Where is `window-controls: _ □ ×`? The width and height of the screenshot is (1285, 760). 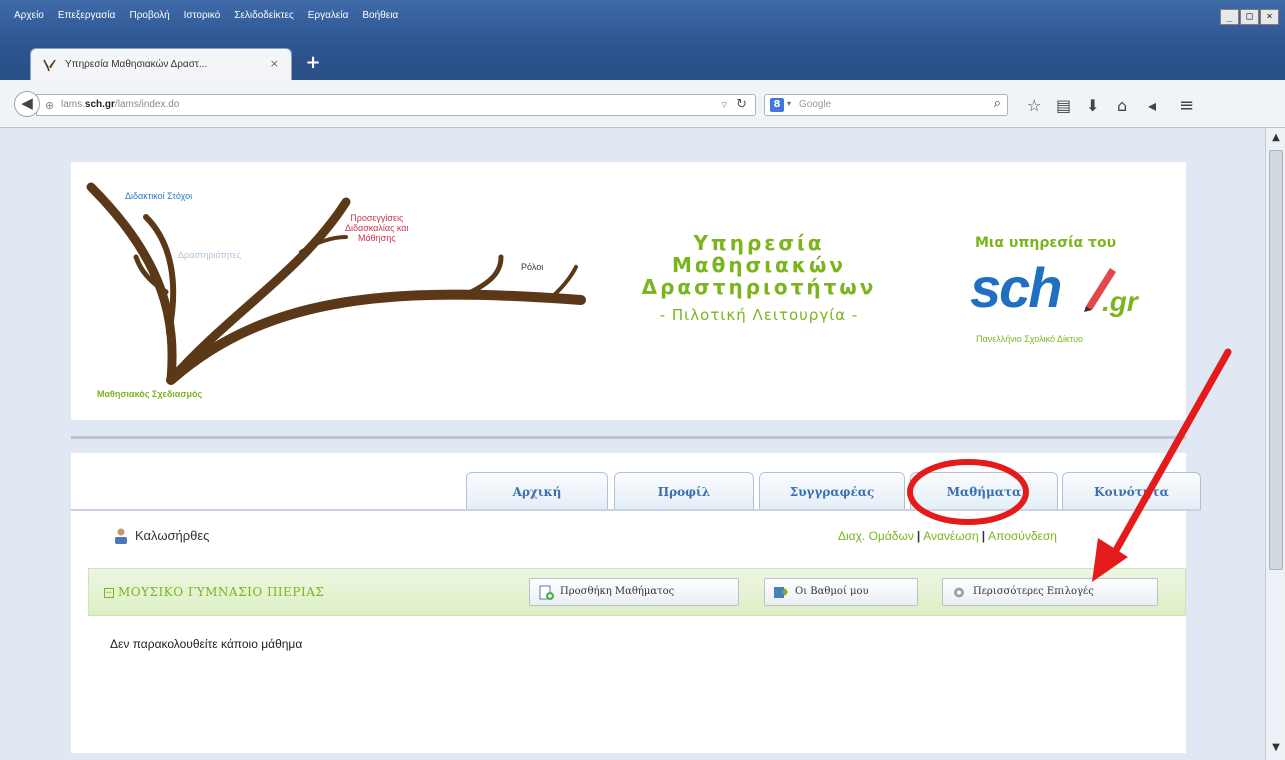 window-controls: _ □ × is located at coordinates (1249, 17).